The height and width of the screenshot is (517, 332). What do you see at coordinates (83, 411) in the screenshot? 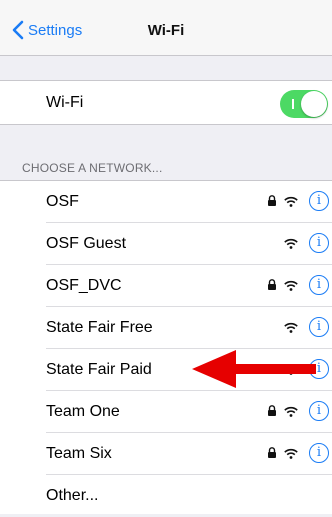
I see `network-name: Team One` at bounding box center [83, 411].